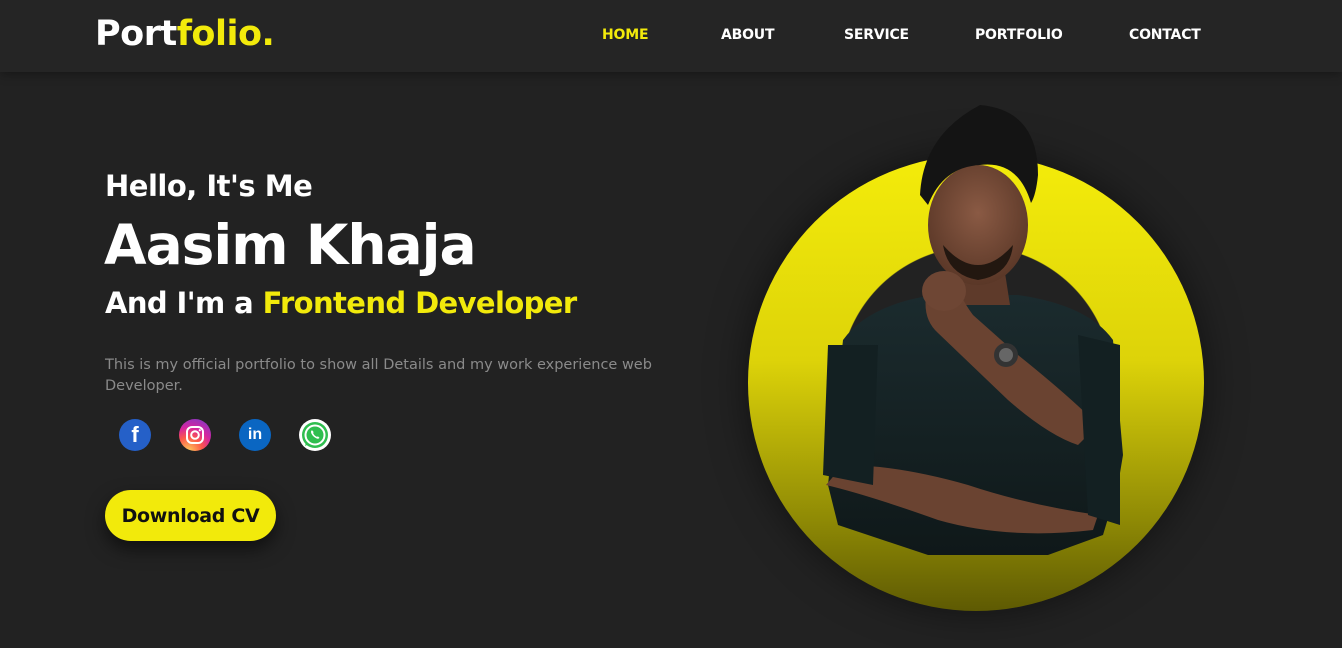 This screenshot has height=648, width=1342. I want to click on role-prefix: And I'm a, so click(179, 303).